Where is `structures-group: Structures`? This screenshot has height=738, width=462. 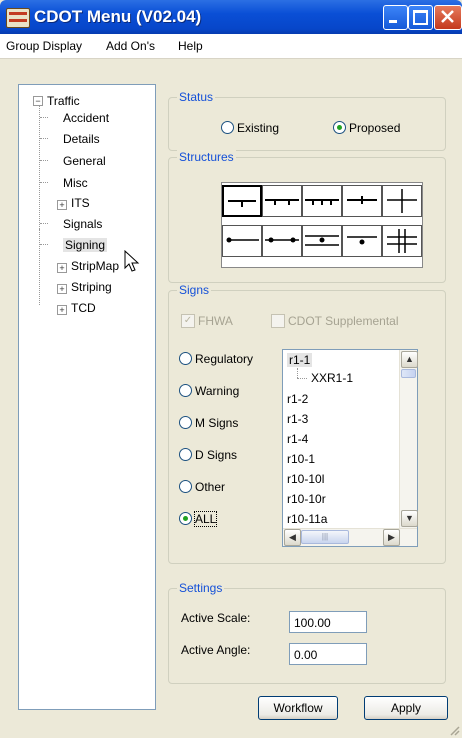 structures-group: Structures is located at coordinates (307, 216).